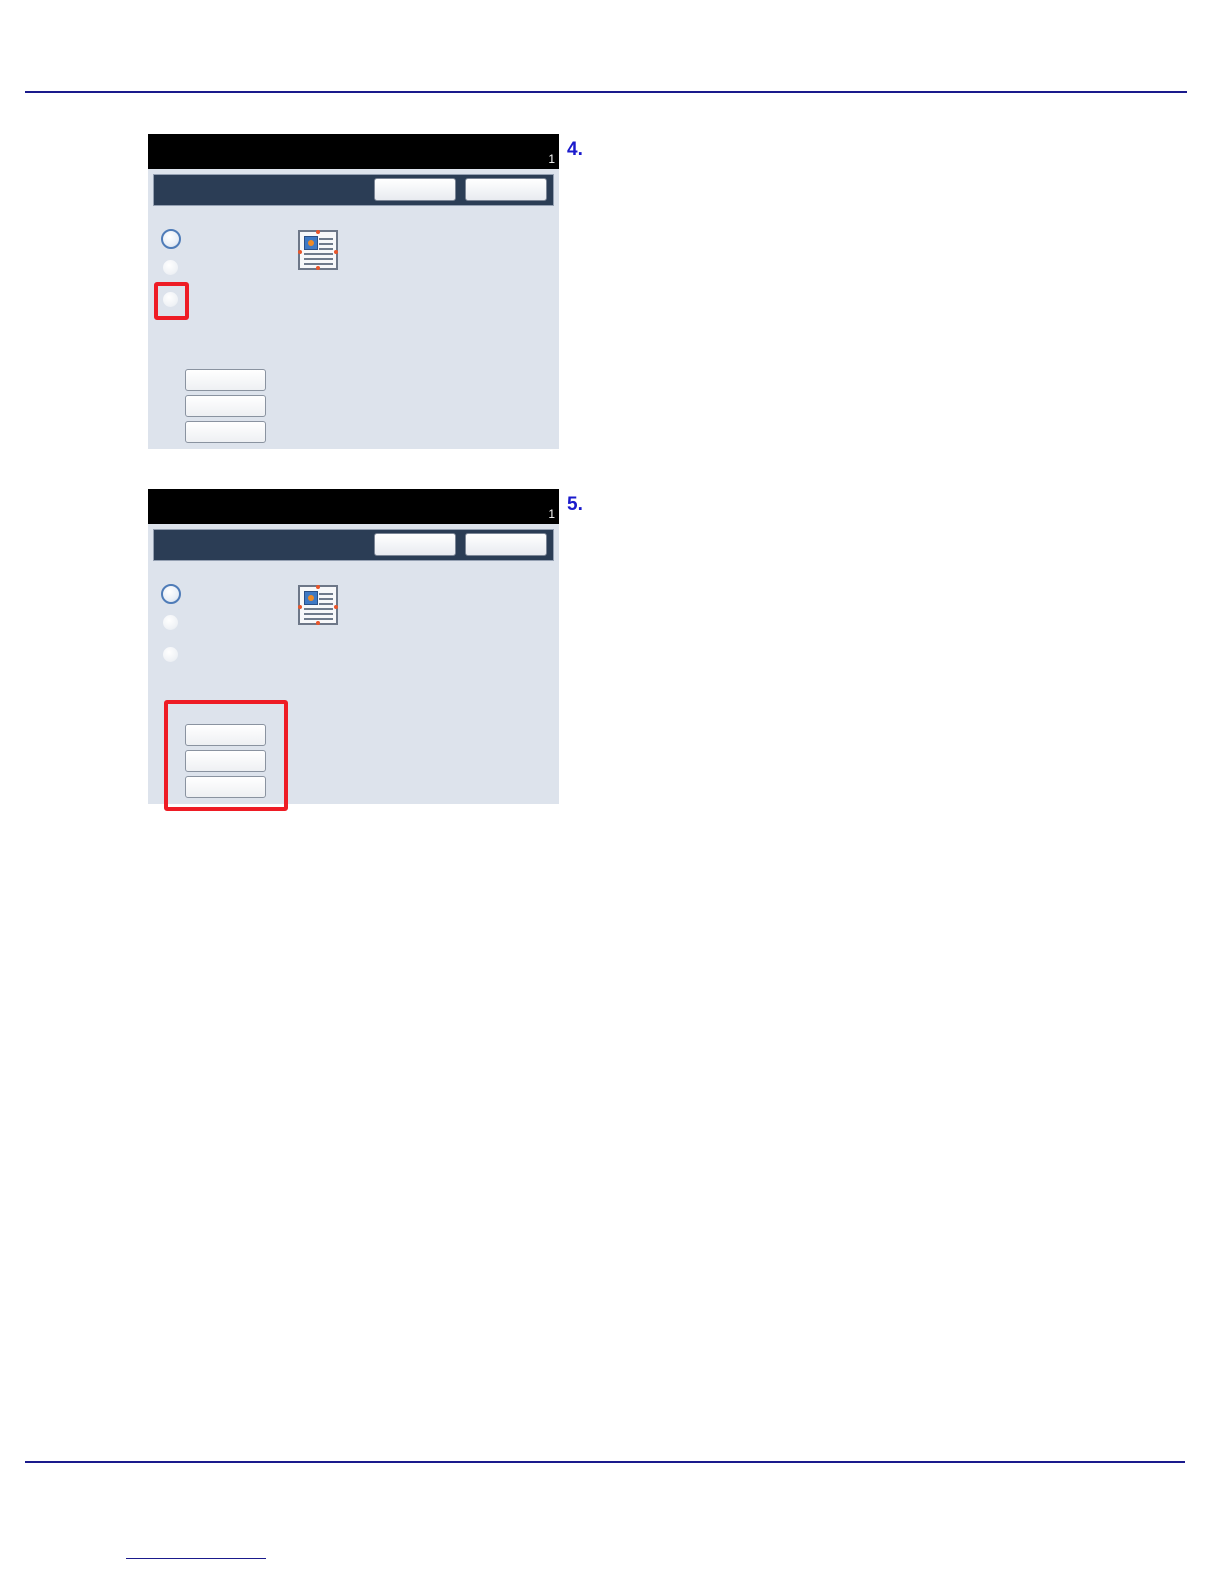 This screenshot has height=1584, width=1224. Describe the element at coordinates (353, 650) in the screenshot. I see `screenshot-step-5: 1` at that location.